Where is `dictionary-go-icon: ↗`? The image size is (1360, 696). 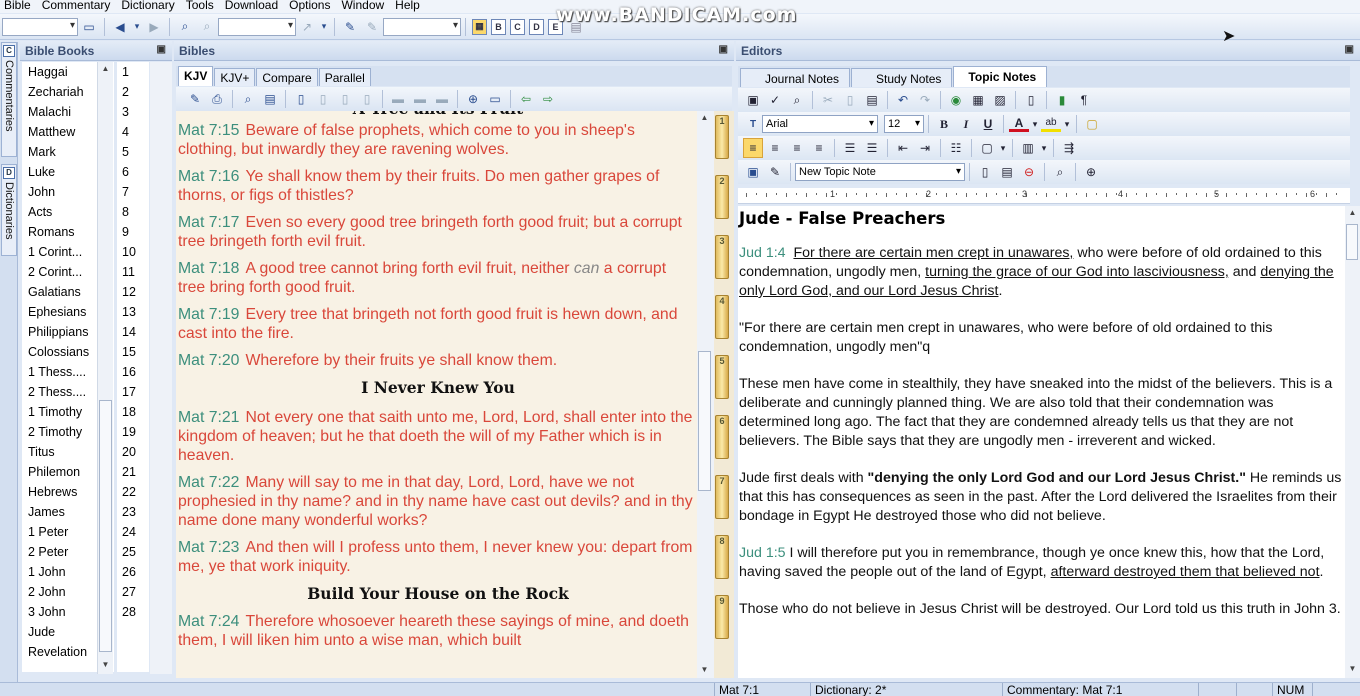
dictionary-go-icon: ↗ is located at coordinates (307, 27).